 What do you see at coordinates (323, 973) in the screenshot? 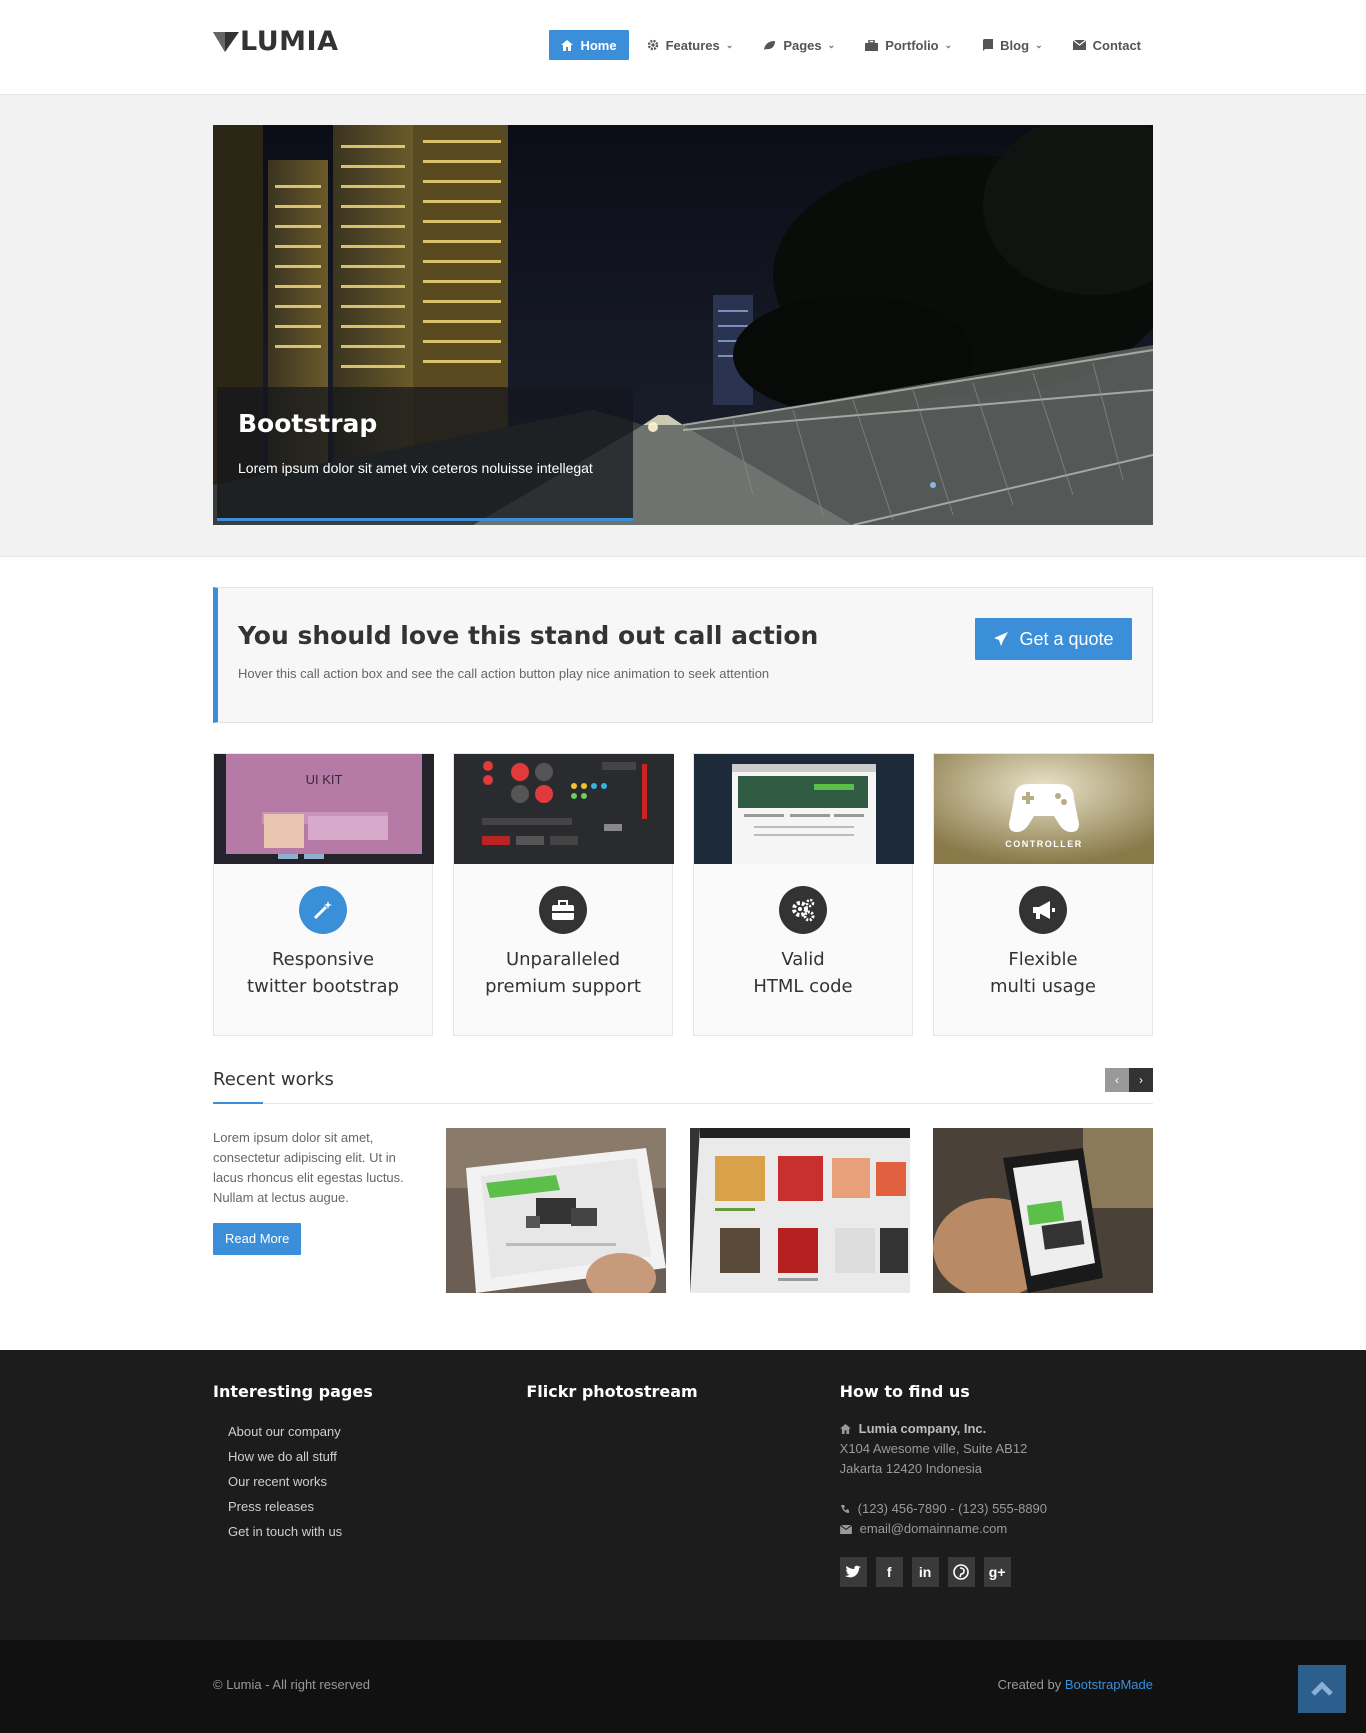
I see `feature-title: Responsive twitter bootstrap` at bounding box center [323, 973].